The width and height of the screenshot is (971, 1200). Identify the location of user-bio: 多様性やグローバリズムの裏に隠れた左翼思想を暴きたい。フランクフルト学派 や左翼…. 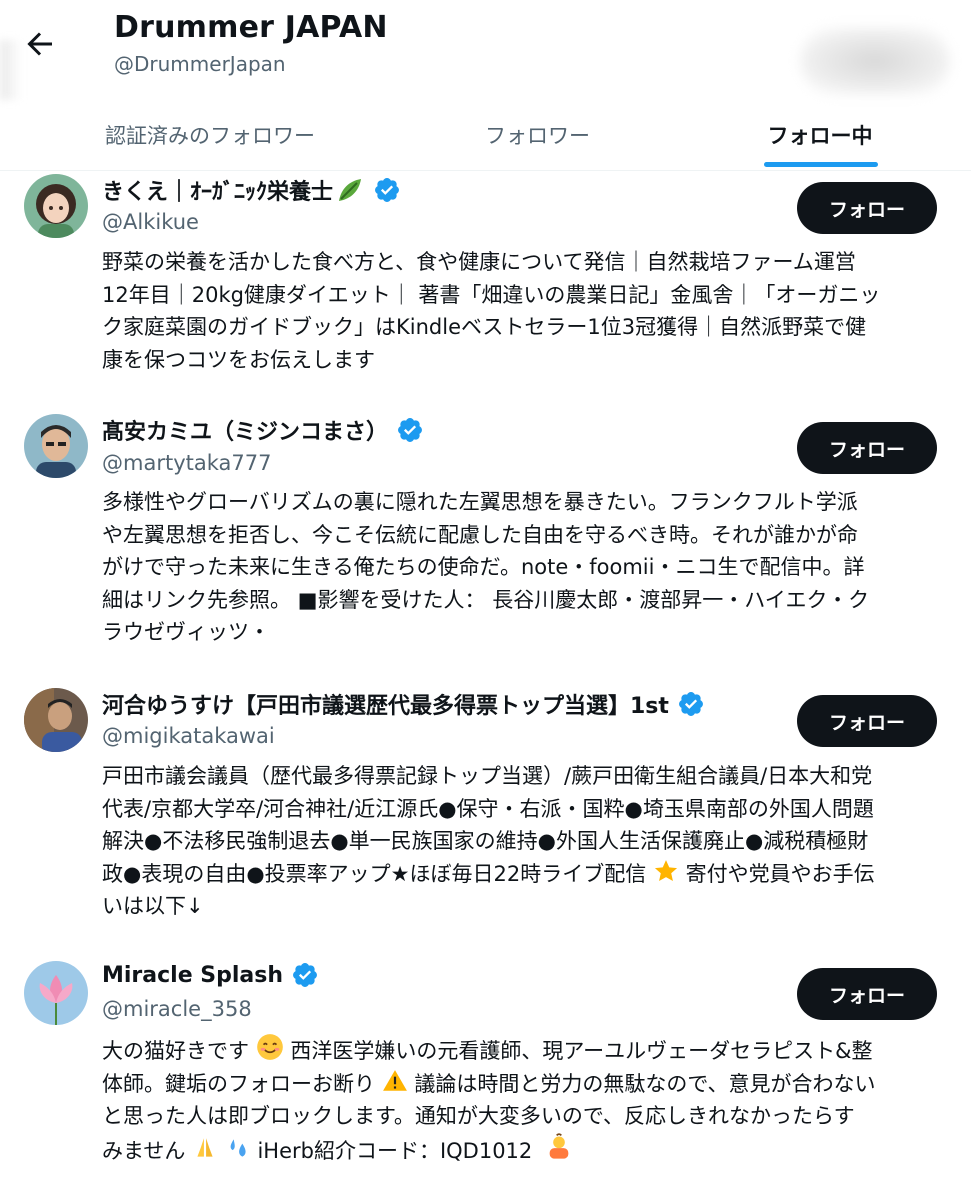
(524, 567).